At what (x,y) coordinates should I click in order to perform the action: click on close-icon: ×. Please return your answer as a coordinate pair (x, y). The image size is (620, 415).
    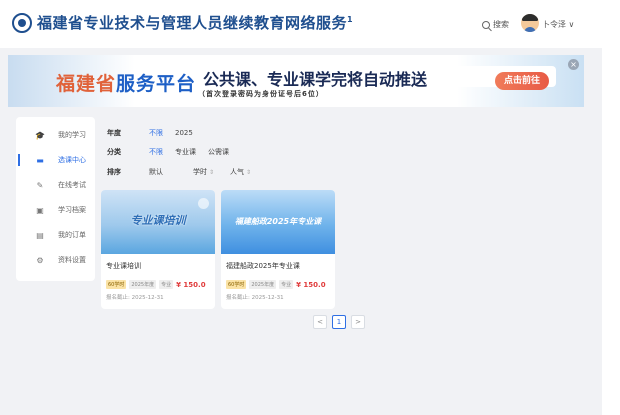
    Looking at the image, I should click on (573, 64).